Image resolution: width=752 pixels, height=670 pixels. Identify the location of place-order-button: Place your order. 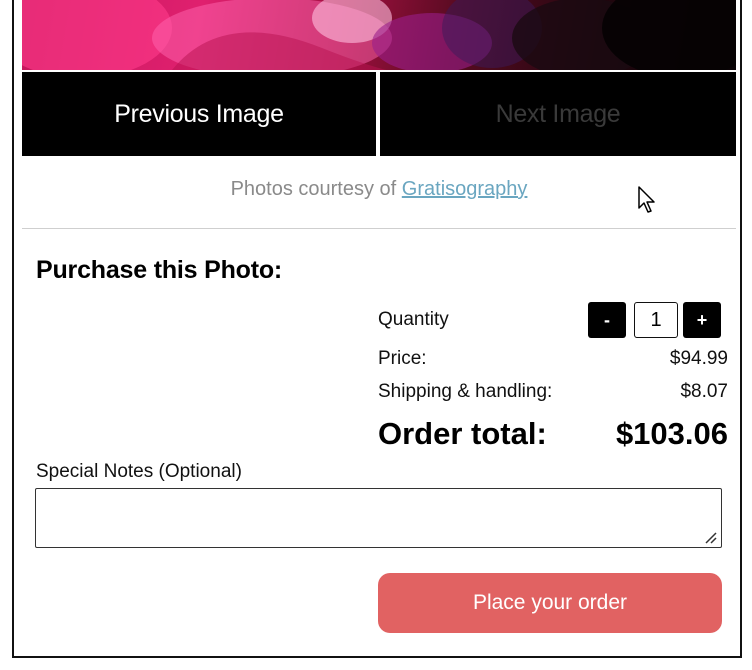
(550, 603).